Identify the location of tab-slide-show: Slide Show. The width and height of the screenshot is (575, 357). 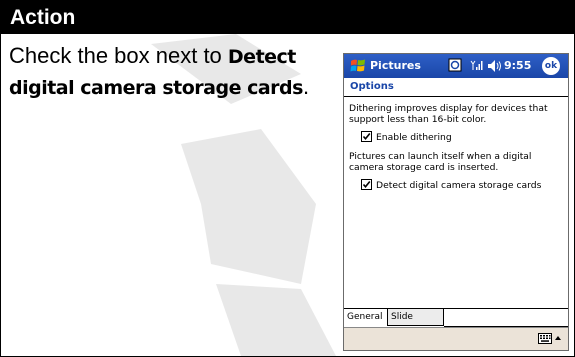
(416, 324).